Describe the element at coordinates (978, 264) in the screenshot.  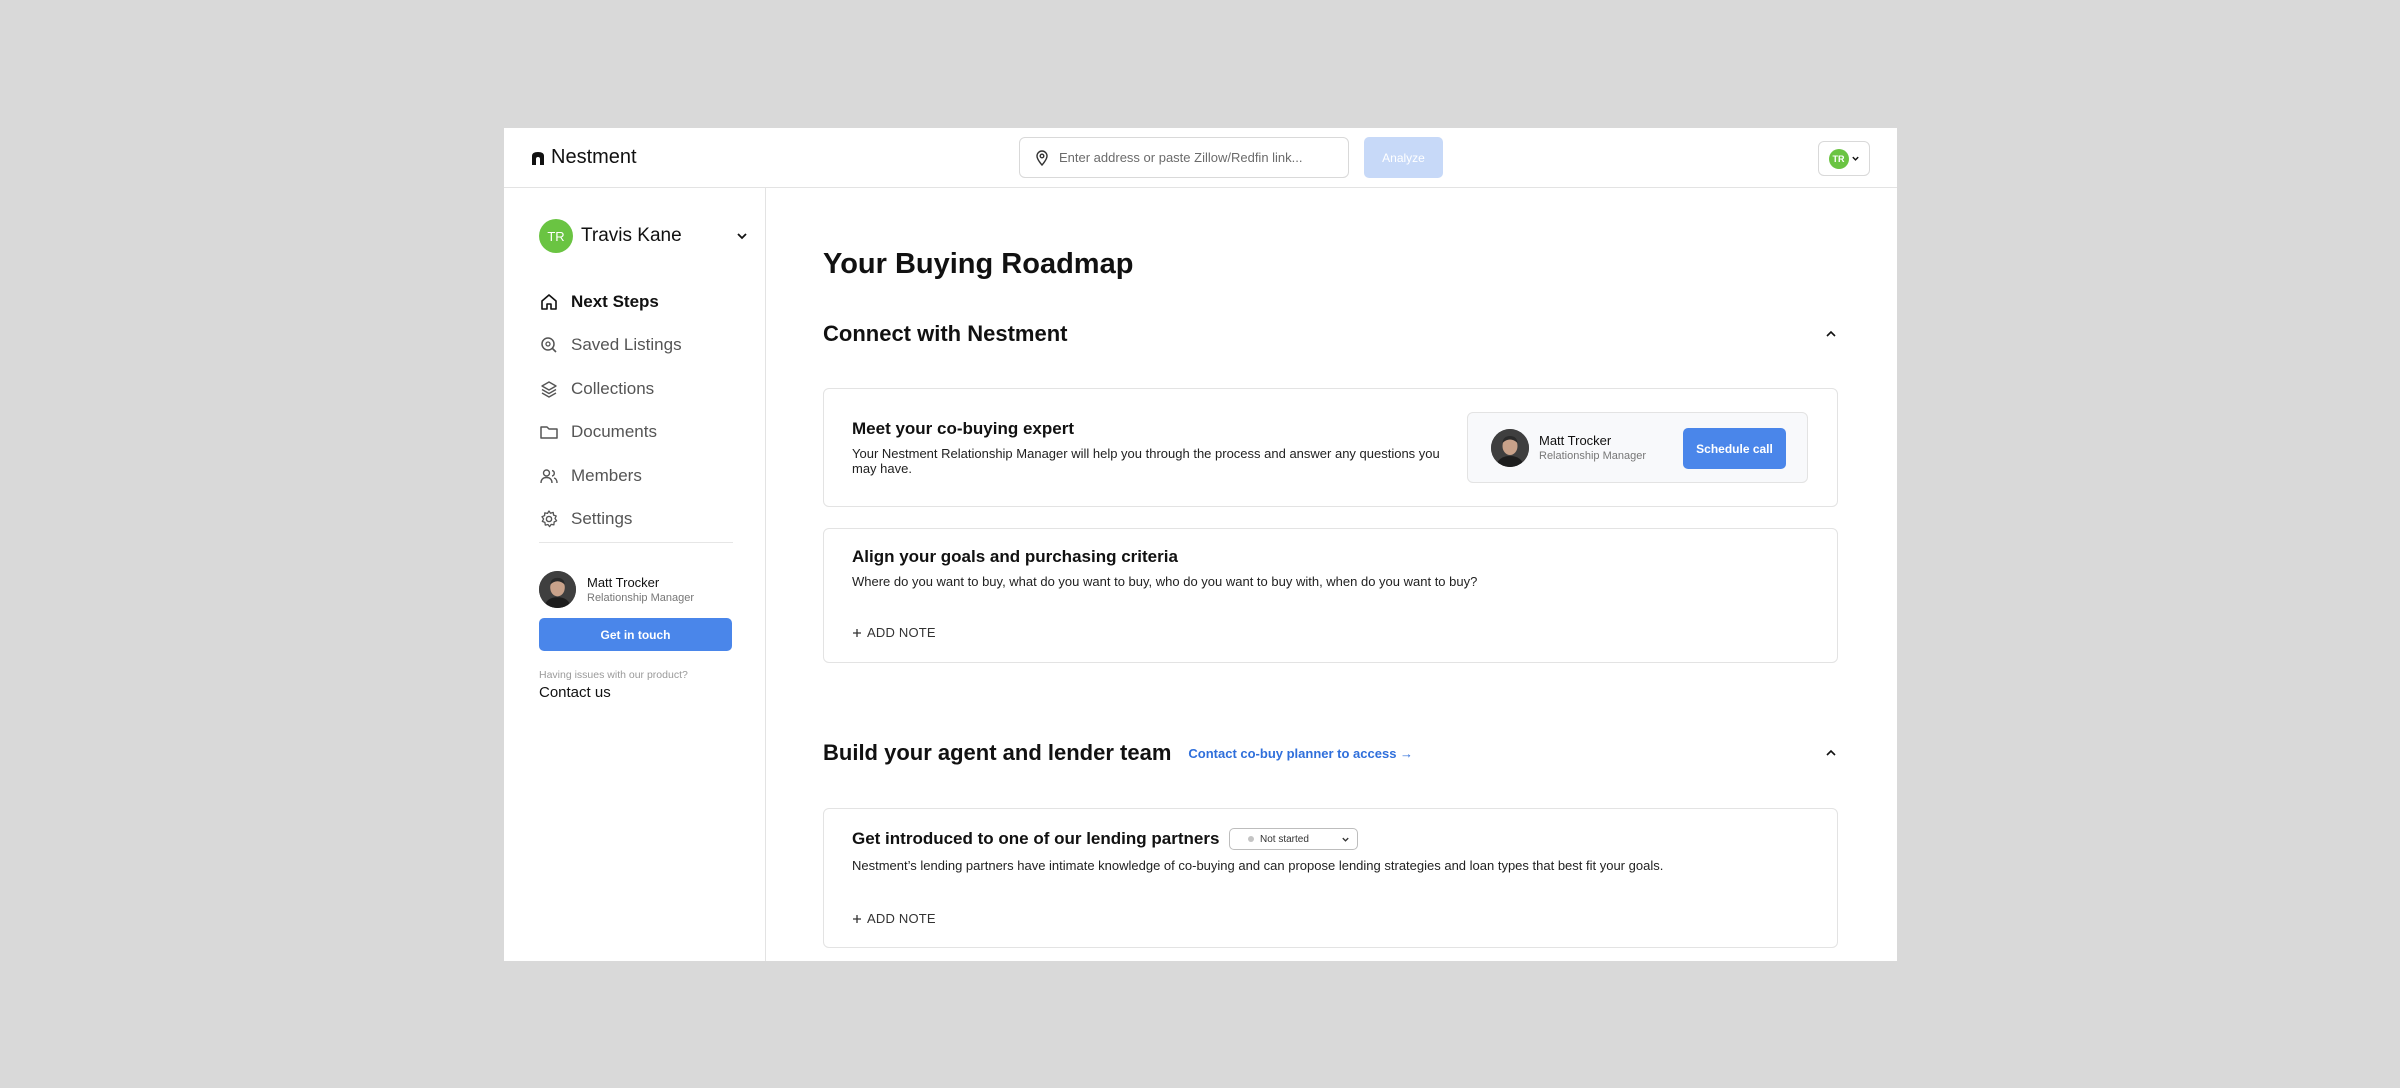
I see `page-title: Your Buying Roadmap` at that location.